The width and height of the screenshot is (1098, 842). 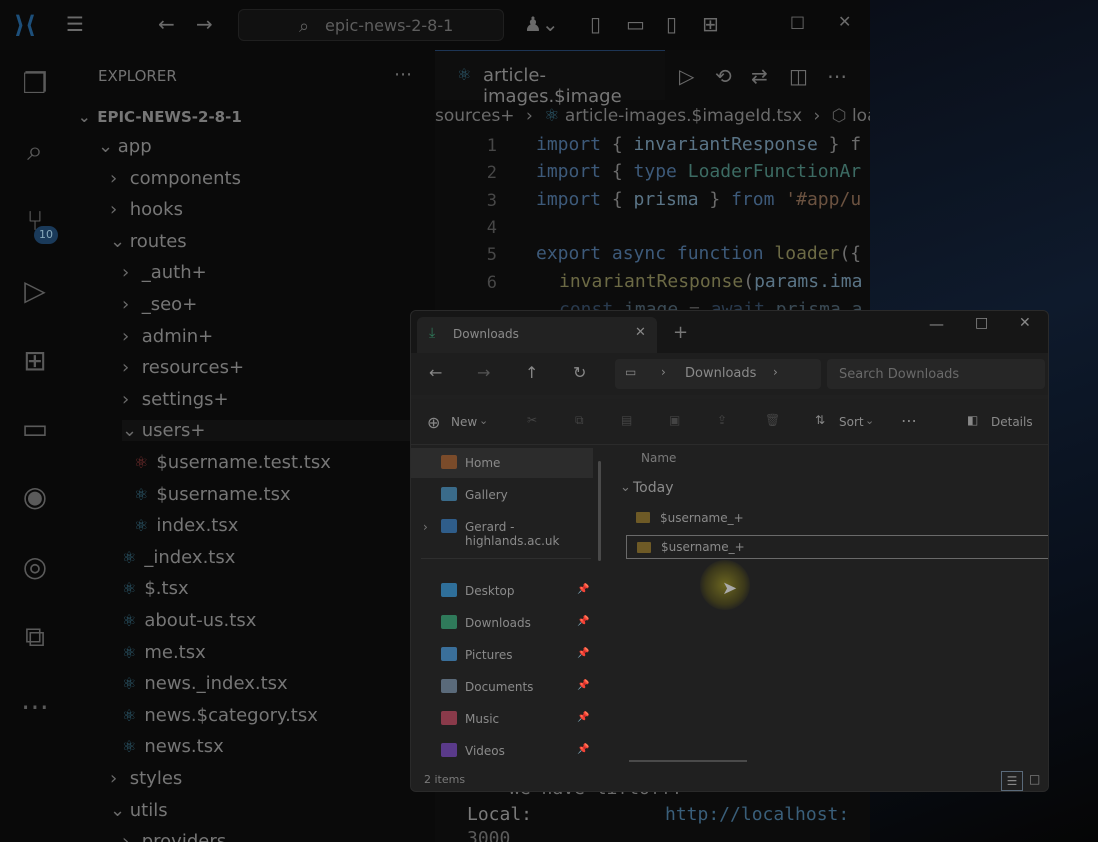 What do you see at coordinates (125, 146) in the screenshot?
I see `tree-folder: ⌄ app` at bounding box center [125, 146].